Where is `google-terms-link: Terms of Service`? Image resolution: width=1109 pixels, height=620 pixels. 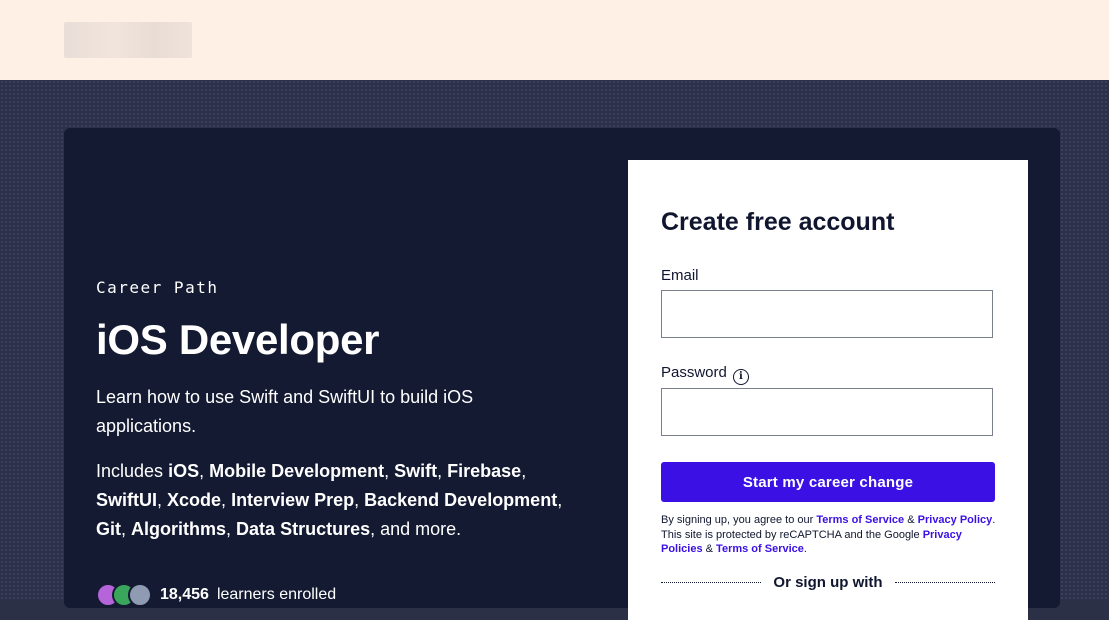
google-terms-link: Terms of Service is located at coordinates (760, 549).